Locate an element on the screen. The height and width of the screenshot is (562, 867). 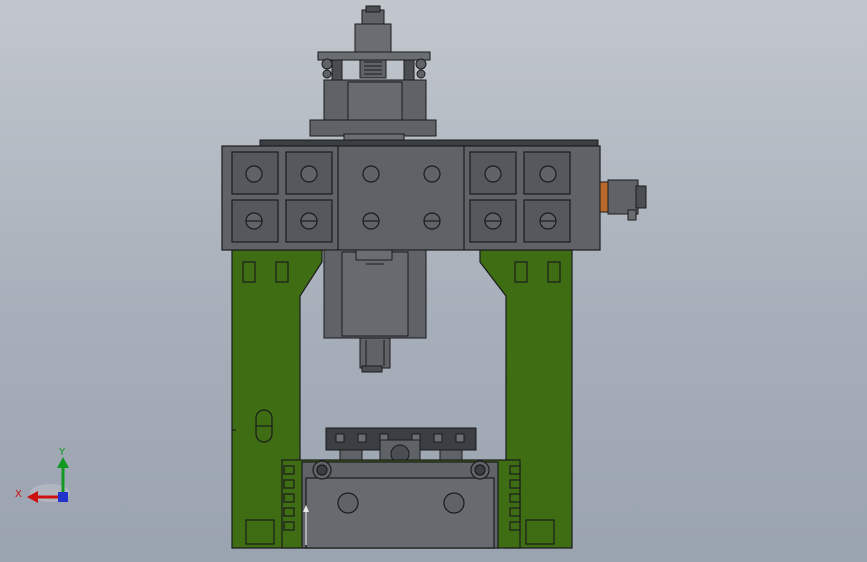
servo-motor is located at coordinates (623, 200).